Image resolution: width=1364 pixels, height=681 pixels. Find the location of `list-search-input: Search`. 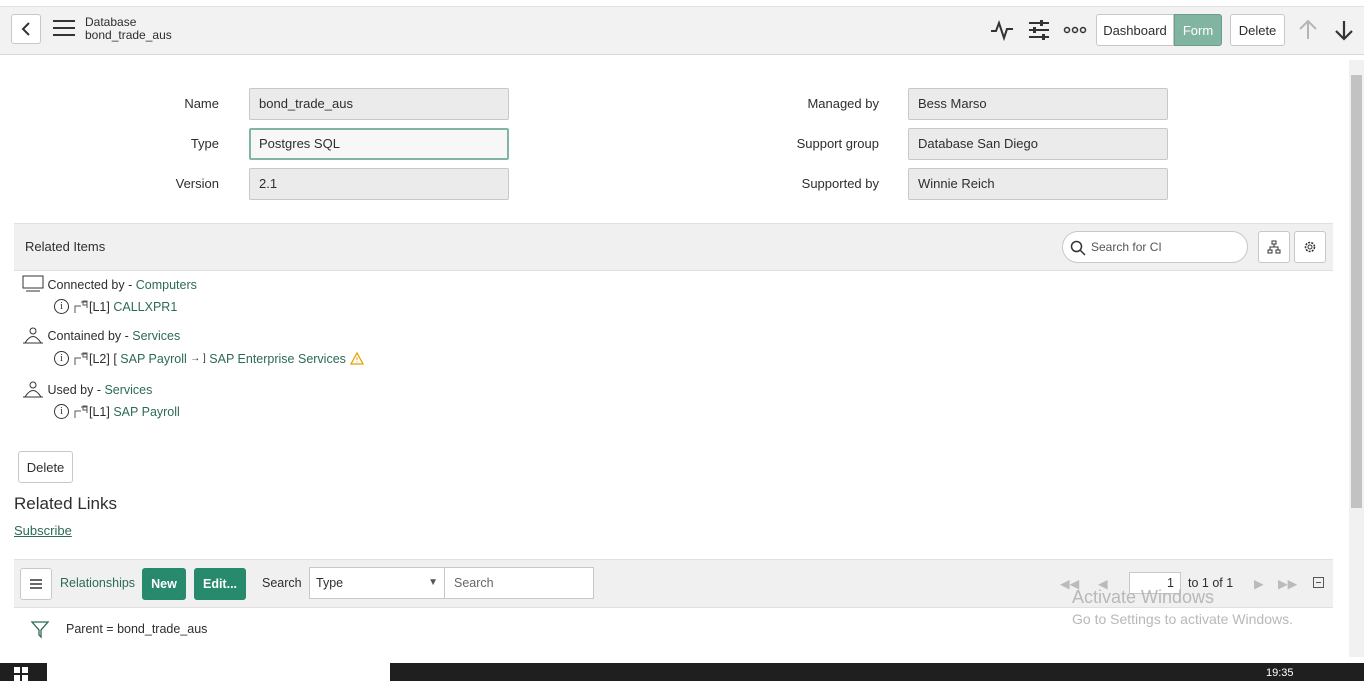

list-search-input: Search is located at coordinates (519, 583).